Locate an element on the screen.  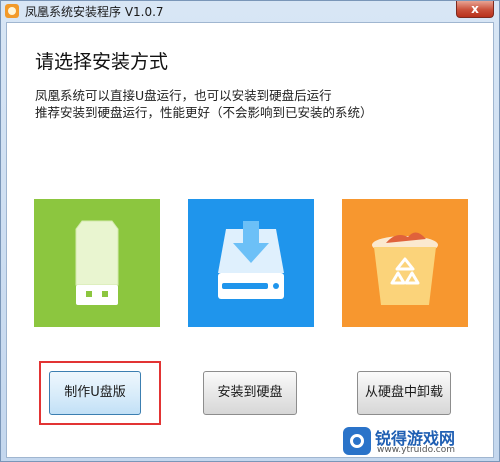
disk-option-tile is located at coordinates (251, 263).